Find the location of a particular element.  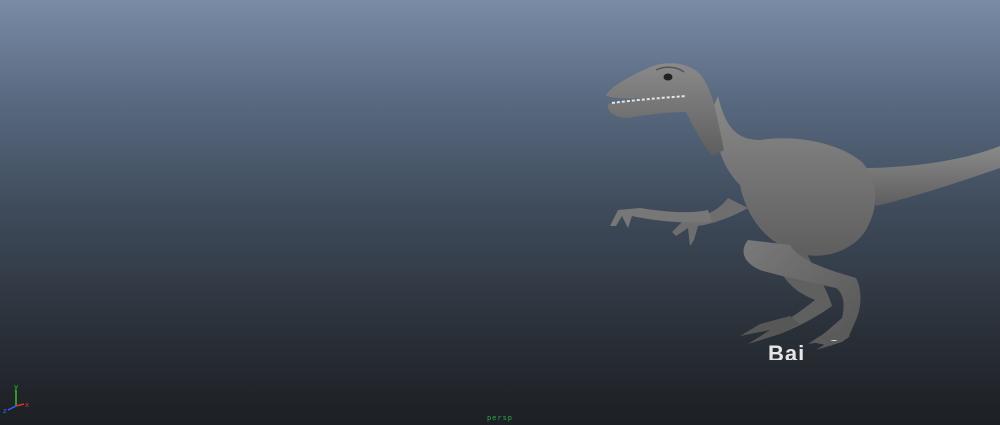

tail is located at coordinates (931, 176).